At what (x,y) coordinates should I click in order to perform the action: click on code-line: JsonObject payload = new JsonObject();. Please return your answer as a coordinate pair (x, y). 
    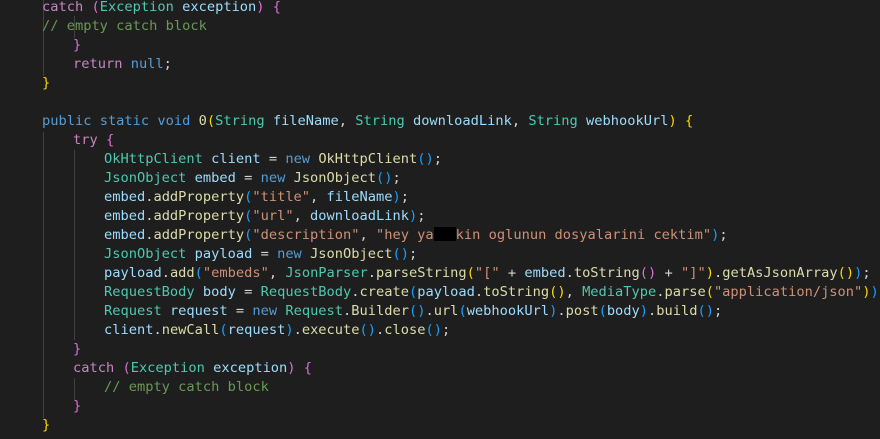
    Looking at the image, I should click on (260, 254).